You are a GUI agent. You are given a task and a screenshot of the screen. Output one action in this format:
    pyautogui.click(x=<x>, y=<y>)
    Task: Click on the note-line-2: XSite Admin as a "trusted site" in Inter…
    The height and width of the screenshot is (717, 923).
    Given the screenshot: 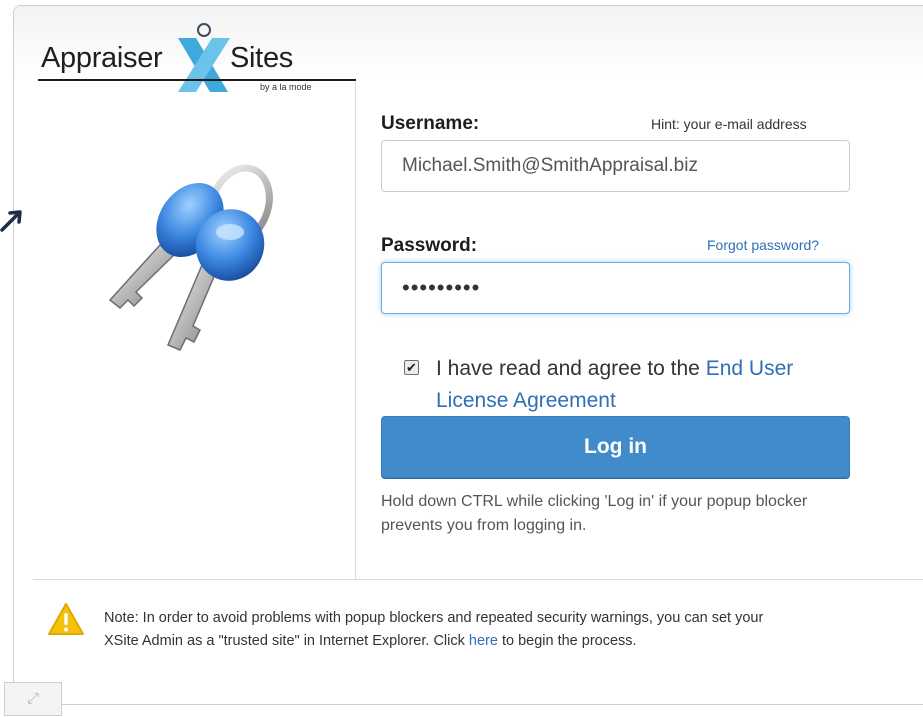 What is the action you would take?
    pyautogui.click(x=513, y=641)
    